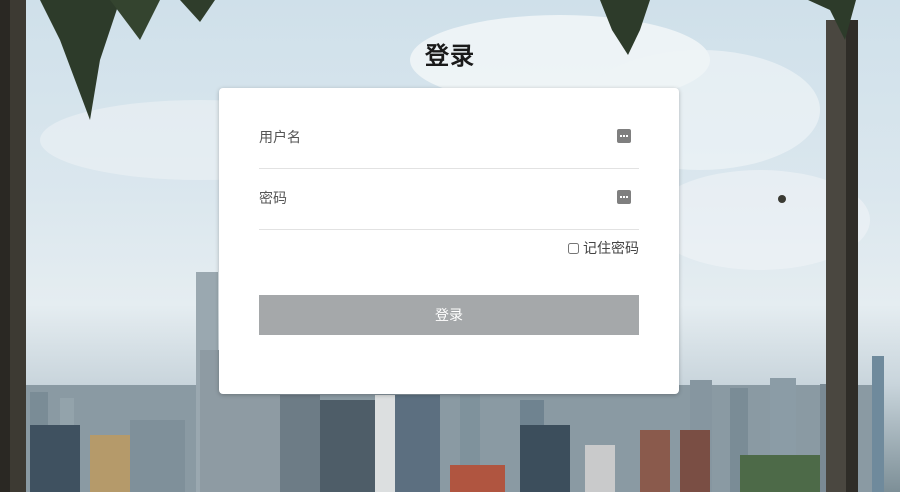 The image size is (900, 492). What do you see at coordinates (429, 138) in the screenshot?
I see `username-input` at bounding box center [429, 138].